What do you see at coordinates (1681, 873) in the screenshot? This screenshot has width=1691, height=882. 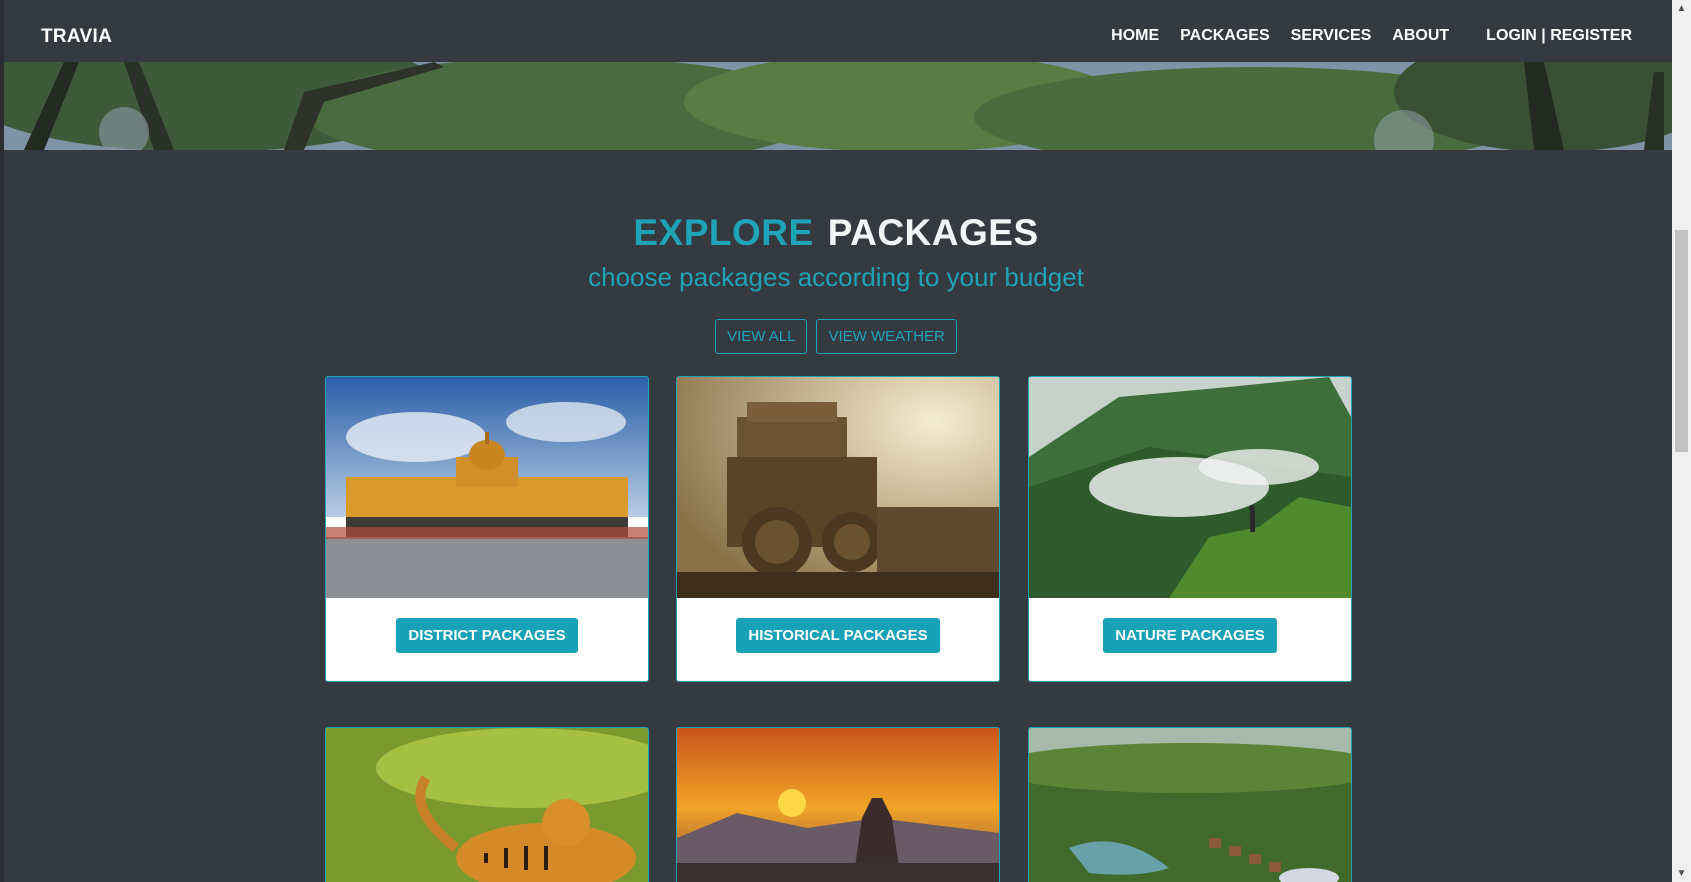 I see `scroll-down-icon: ▼` at bounding box center [1681, 873].